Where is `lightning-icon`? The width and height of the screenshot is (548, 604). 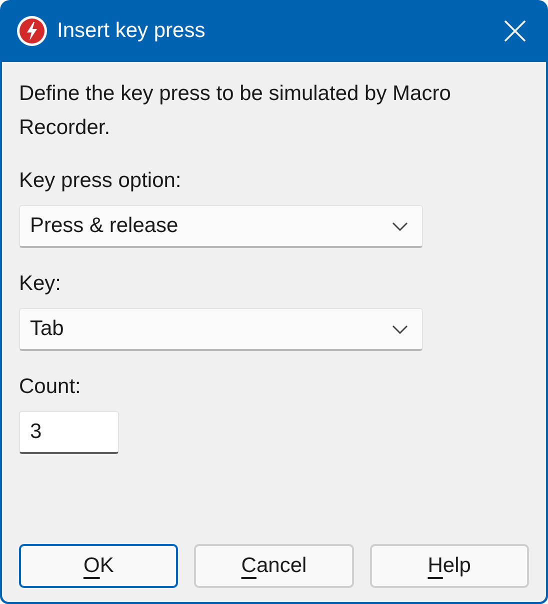
lightning-icon is located at coordinates (32, 31).